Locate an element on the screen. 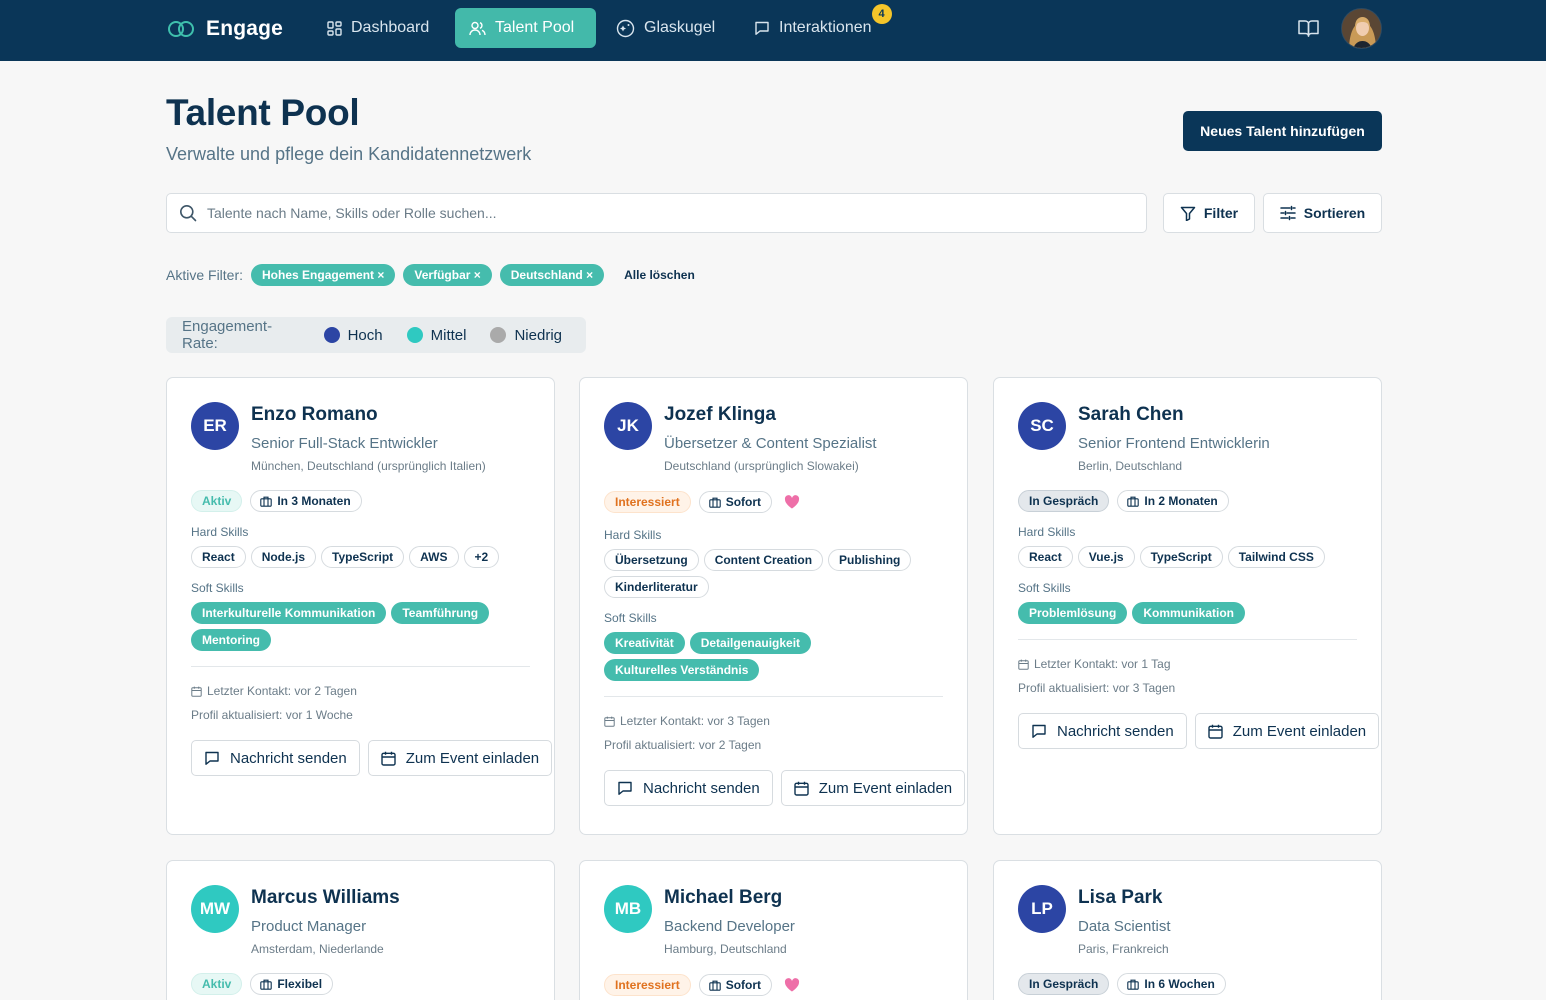  talent-name: Enzo Romano is located at coordinates (314, 415).